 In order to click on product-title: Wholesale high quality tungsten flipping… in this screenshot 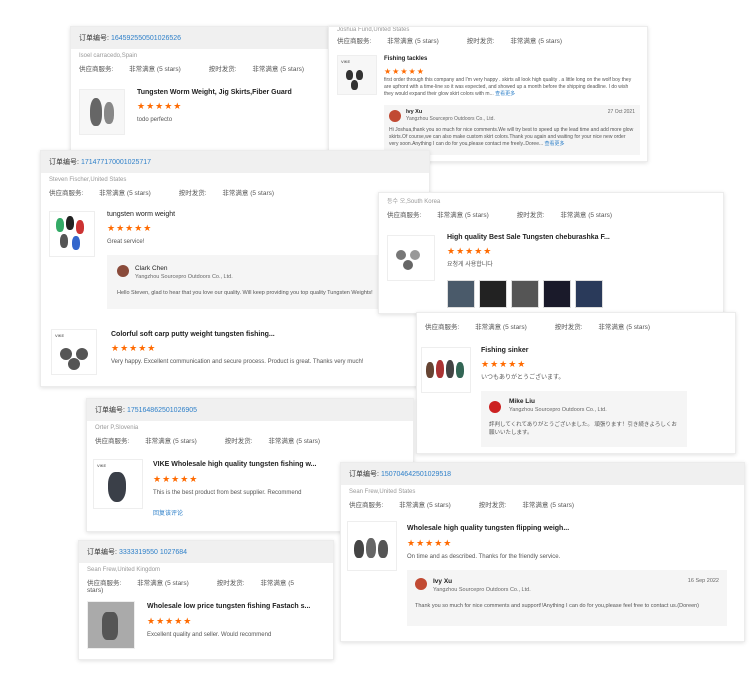, I will do `click(488, 528)`.